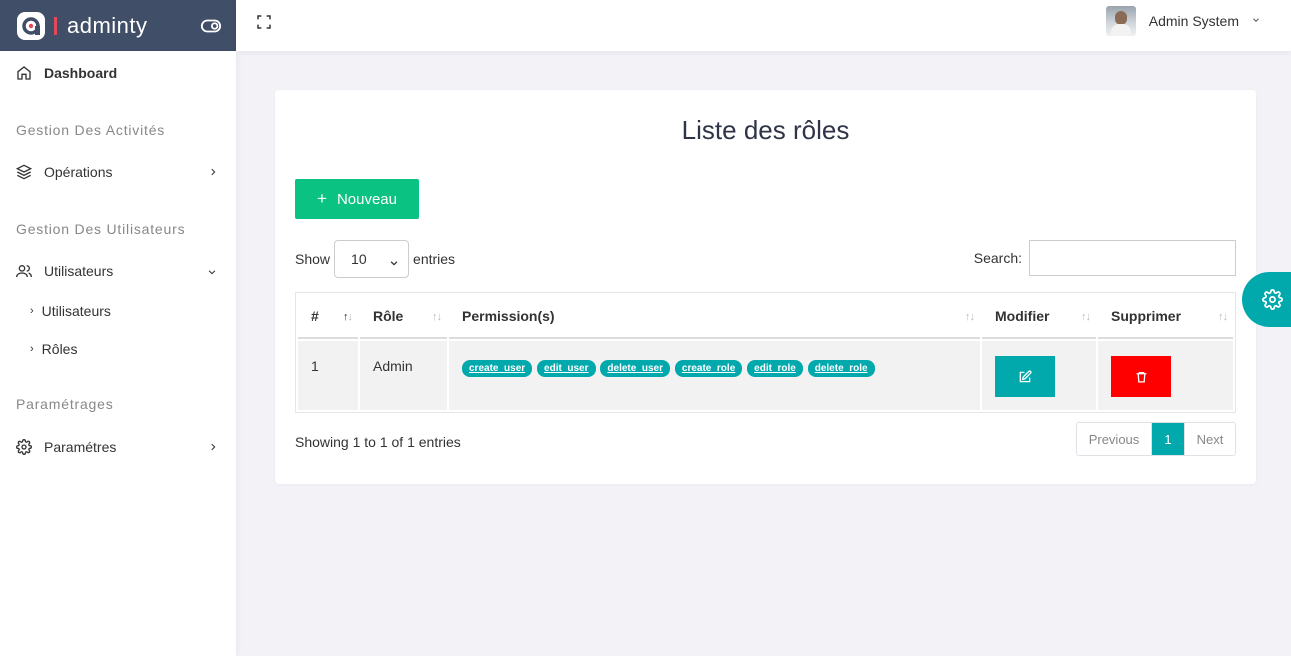 This screenshot has width=1291, height=656. What do you see at coordinates (403, 375) in the screenshot?
I see `cell-role: Admin` at bounding box center [403, 375].